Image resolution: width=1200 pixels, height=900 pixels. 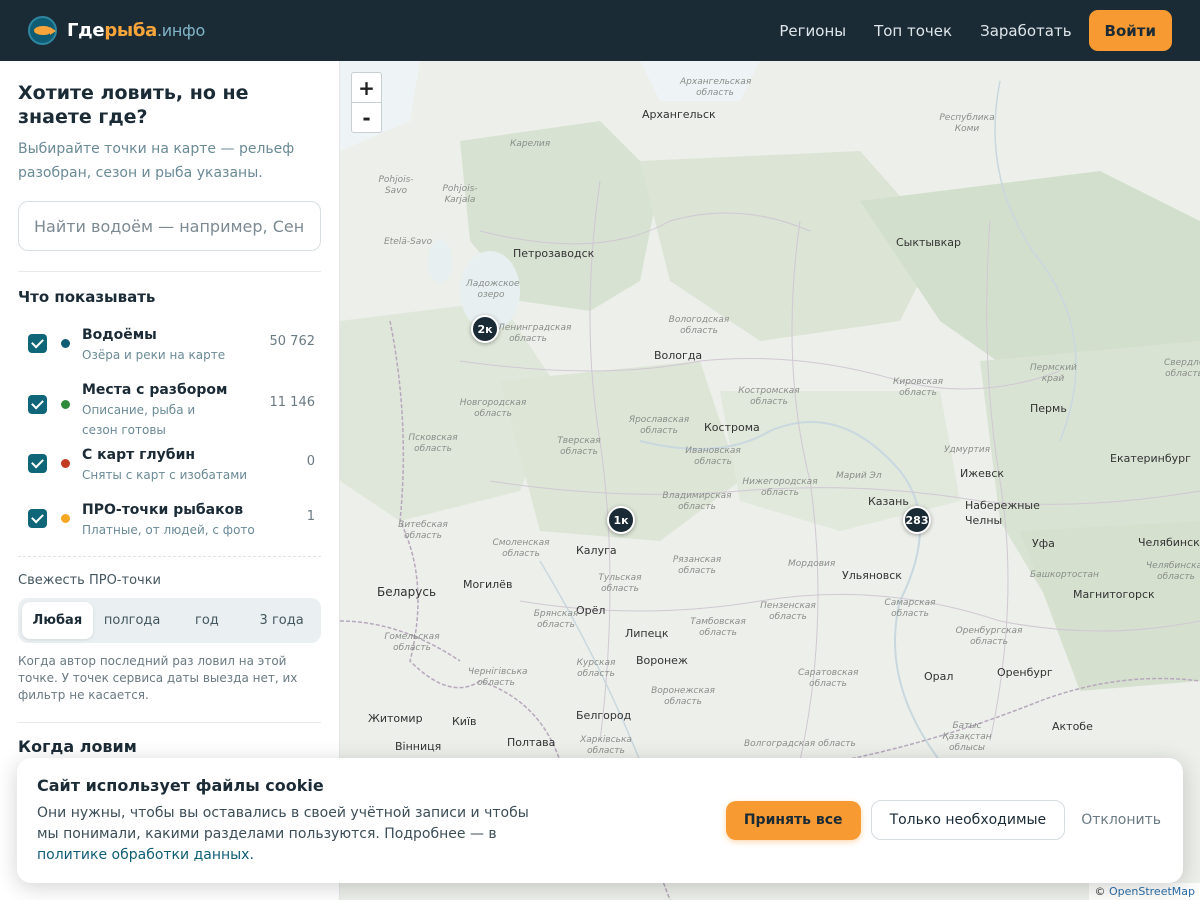 I want to click on layer-depth-maps: С карт глубин Сняты с карт с изобатами 0, so click(x=169, y=467).